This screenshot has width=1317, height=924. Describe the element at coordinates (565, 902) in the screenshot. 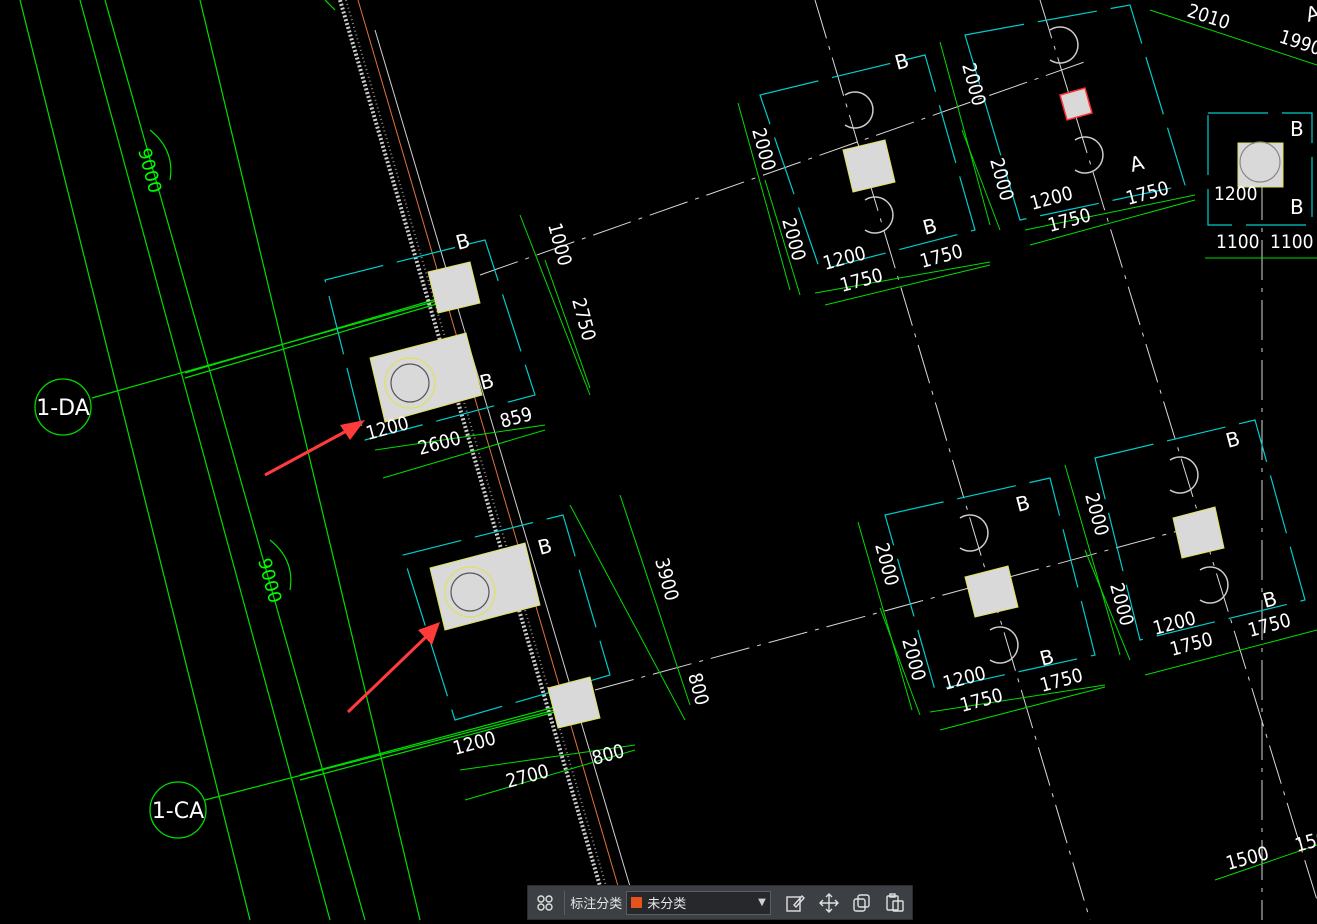

I see `toolbar-divider` at that location.